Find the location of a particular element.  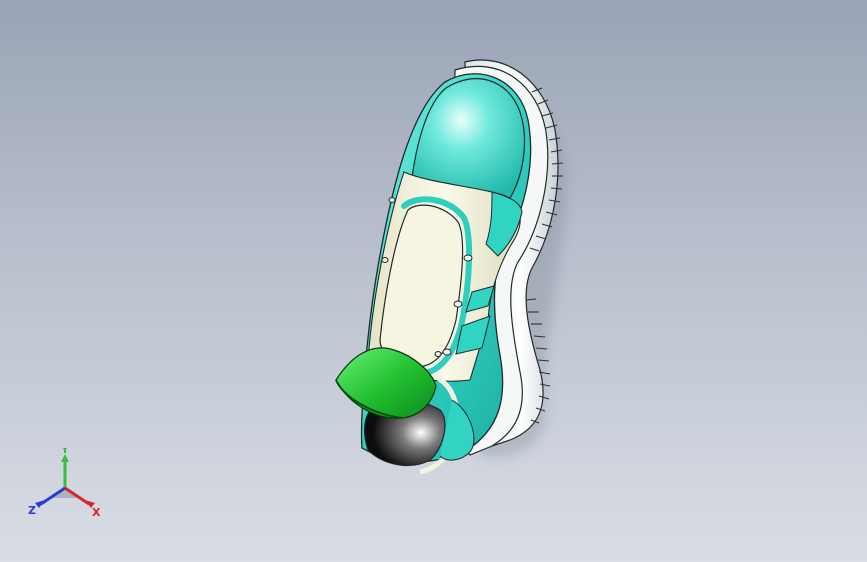

x-axis-label: X is located at coordinates (96, 512).